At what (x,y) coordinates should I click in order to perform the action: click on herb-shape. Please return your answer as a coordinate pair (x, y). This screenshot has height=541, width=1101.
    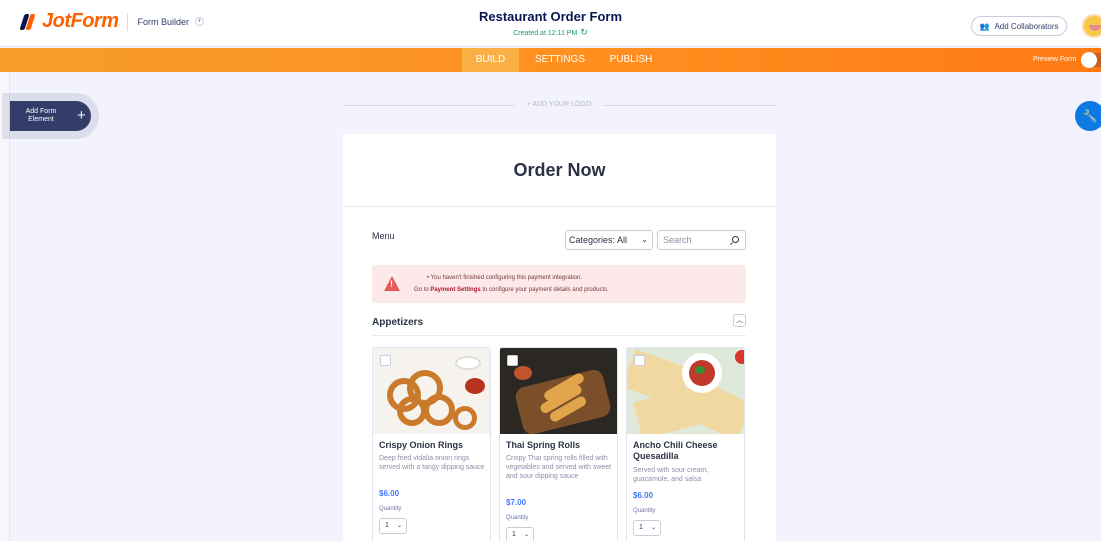
    Looking at the image, I should click on (700, 370).